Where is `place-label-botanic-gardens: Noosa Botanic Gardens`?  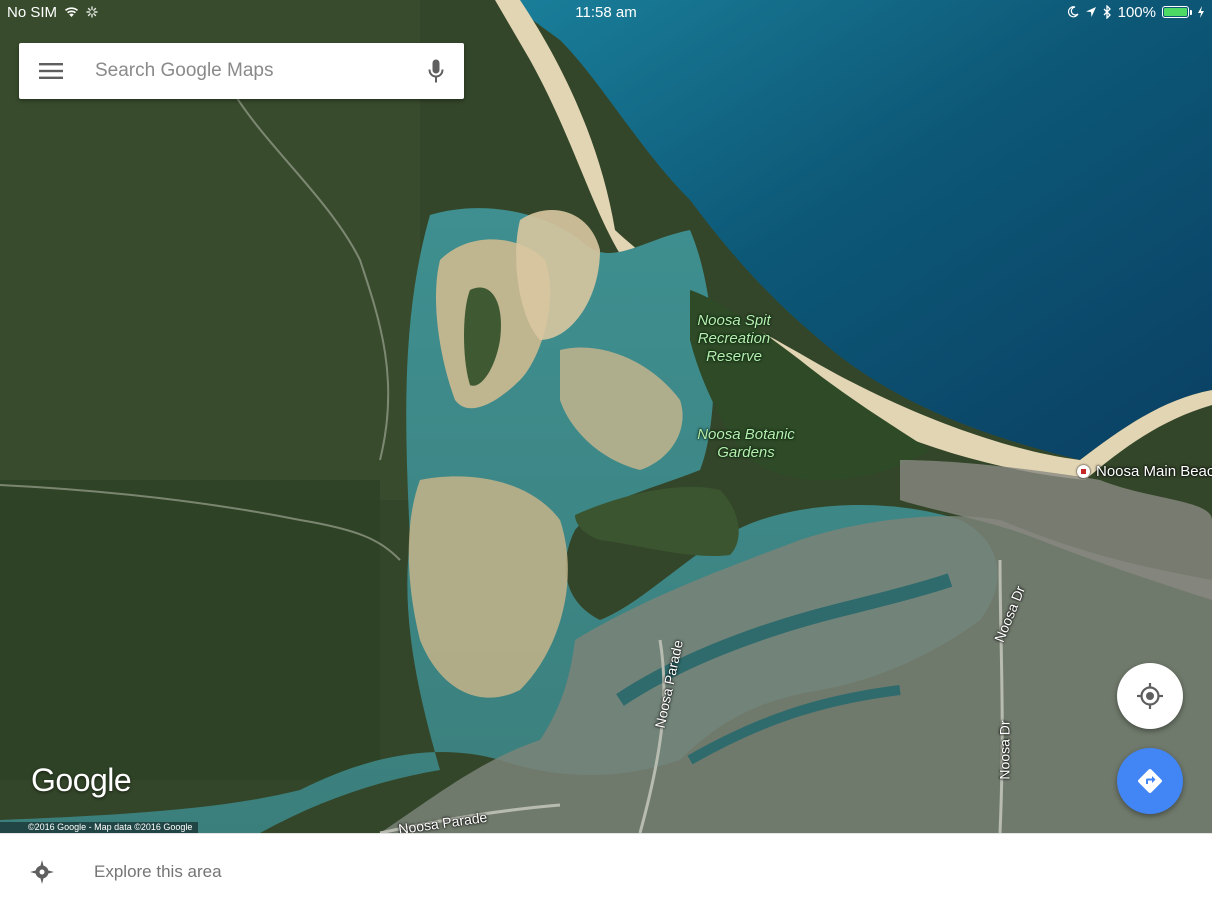
place-label-botanic-gardens: Noosa Botanic Gardens is located at coordinates (746, 444).